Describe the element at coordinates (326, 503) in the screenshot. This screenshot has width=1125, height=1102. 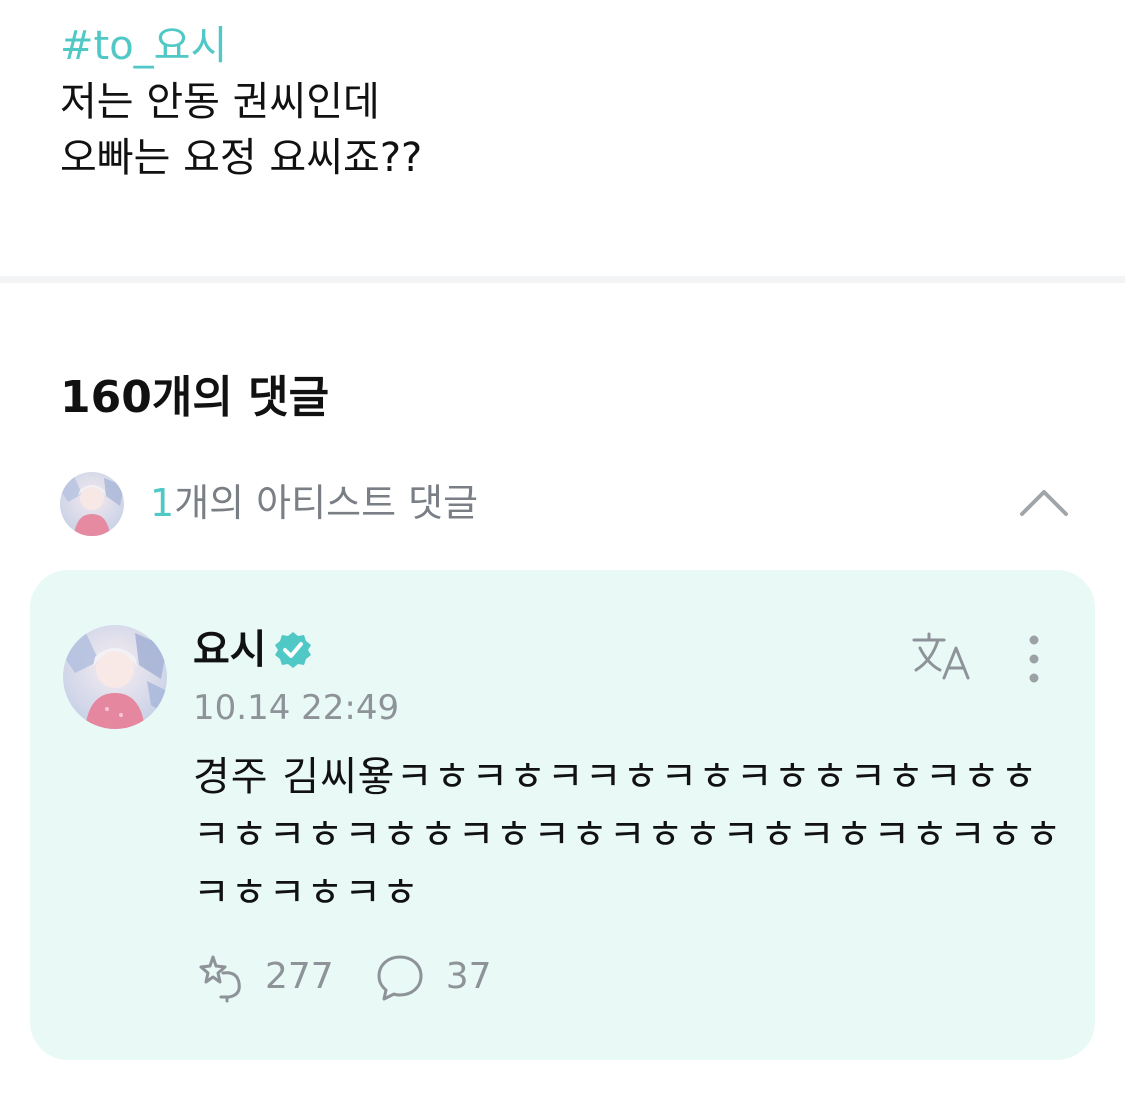
I see `artist-comments-text: 개의 아티스트 댓글` at that location.